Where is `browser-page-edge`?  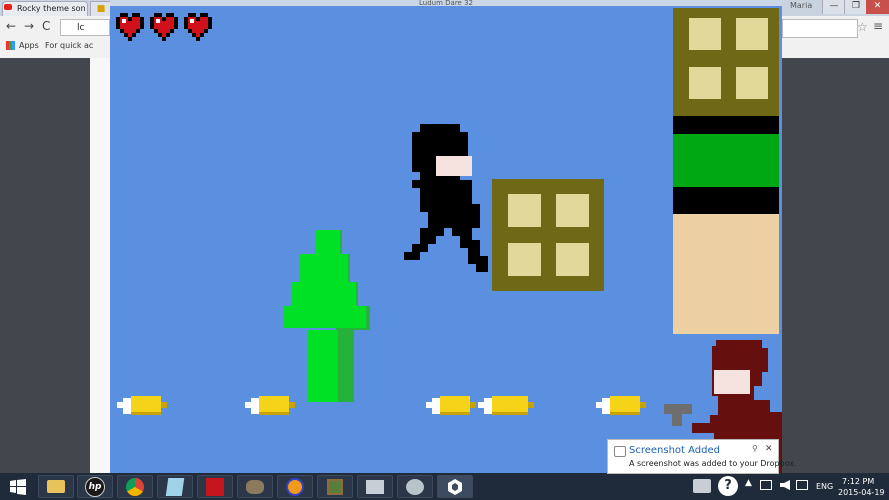 browser-page-edge is located at coordinates (100, 265).